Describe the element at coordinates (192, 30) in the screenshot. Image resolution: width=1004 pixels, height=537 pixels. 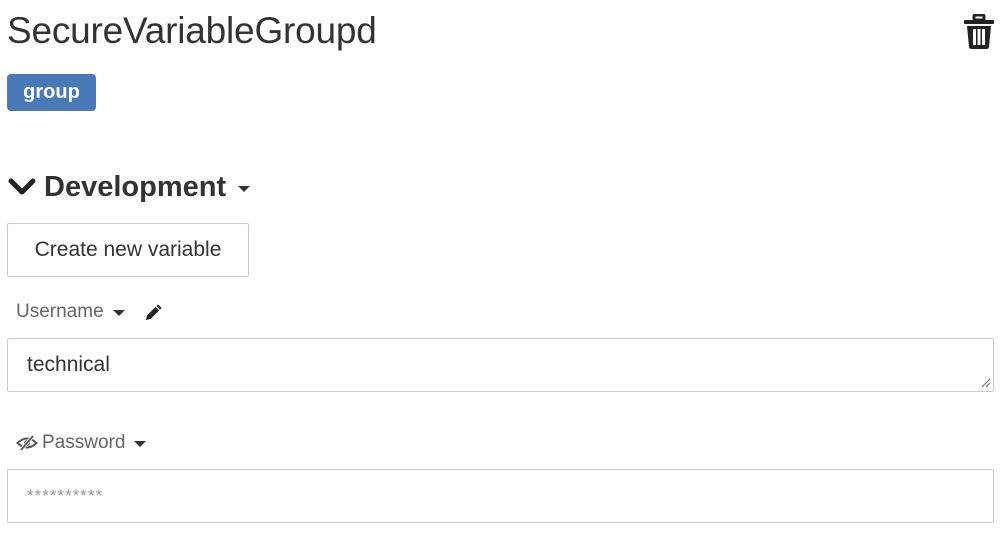
I see `page-title: SecureVariableGroupd` at that location.